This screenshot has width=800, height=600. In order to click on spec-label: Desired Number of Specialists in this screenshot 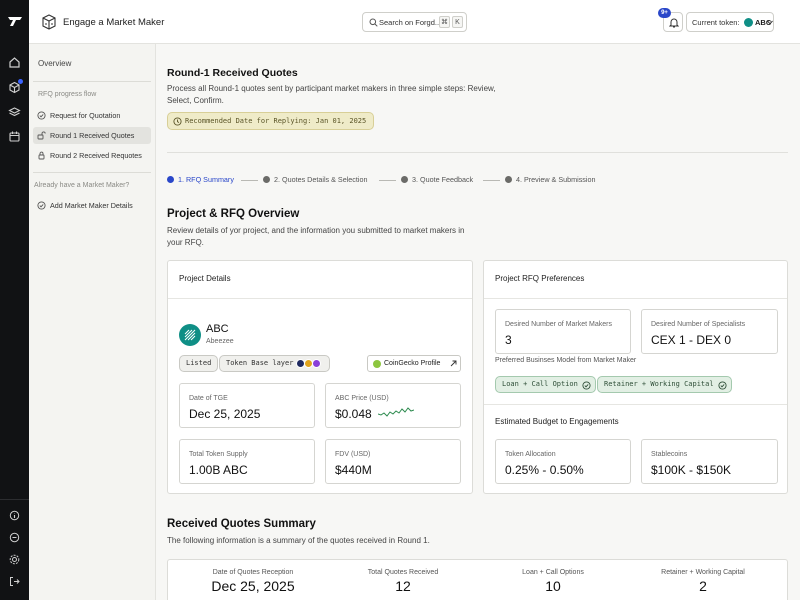, I will do `click(698, 324)`.